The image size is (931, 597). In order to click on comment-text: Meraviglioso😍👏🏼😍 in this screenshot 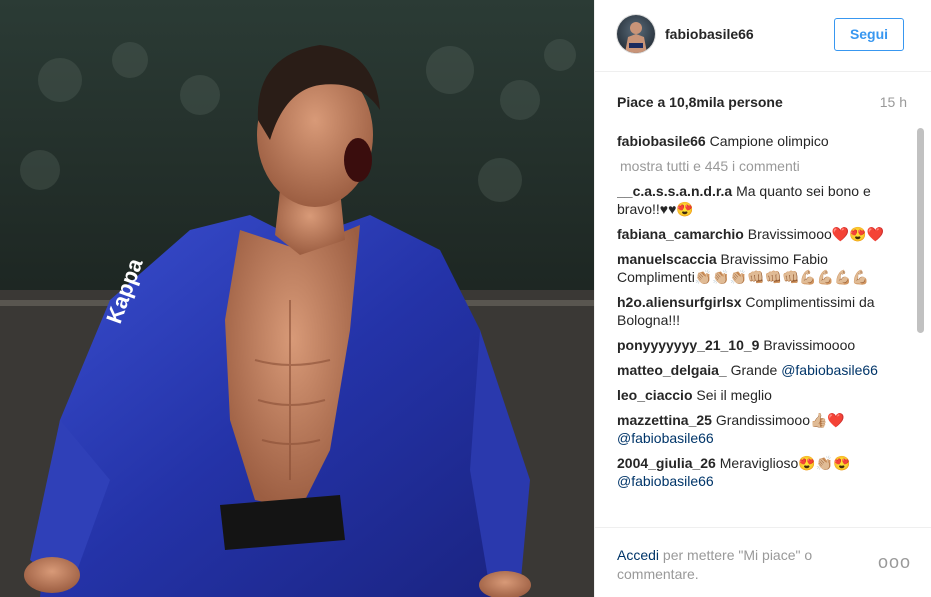, I will do `click(785, 463)`.